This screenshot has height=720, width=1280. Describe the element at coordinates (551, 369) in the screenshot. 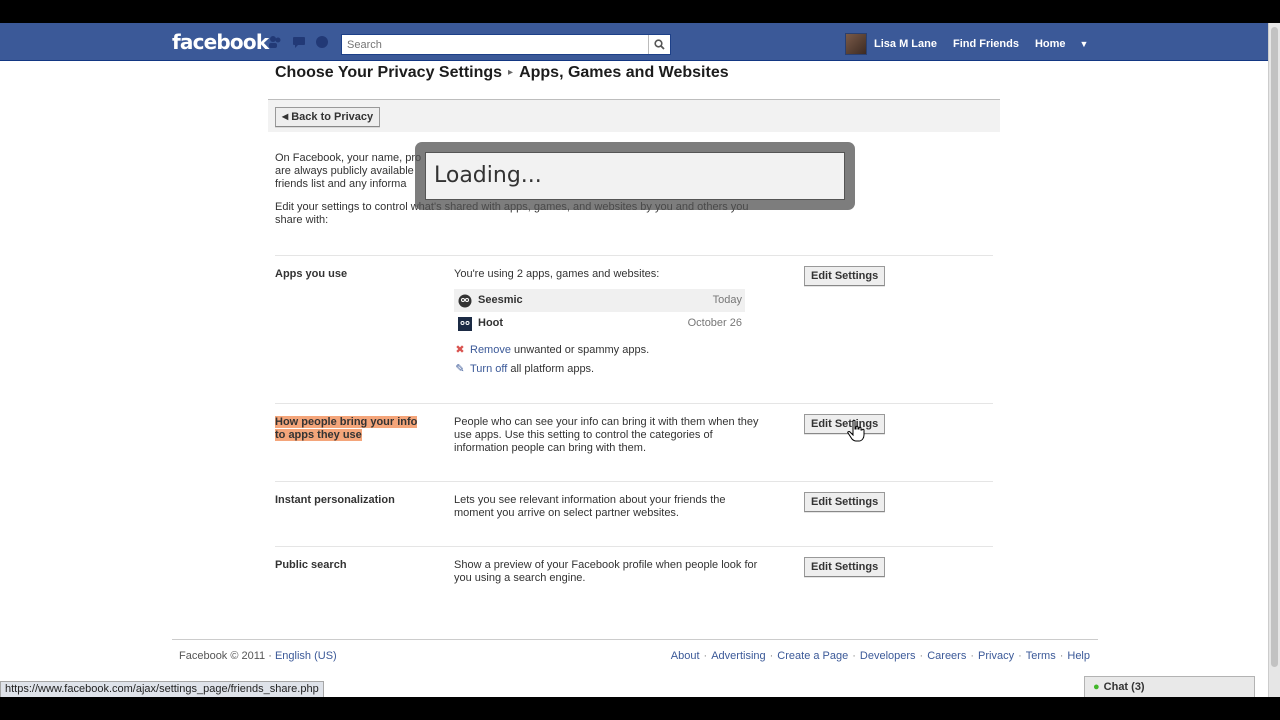

I see `turn-off-text: all platform apps.` at that location.